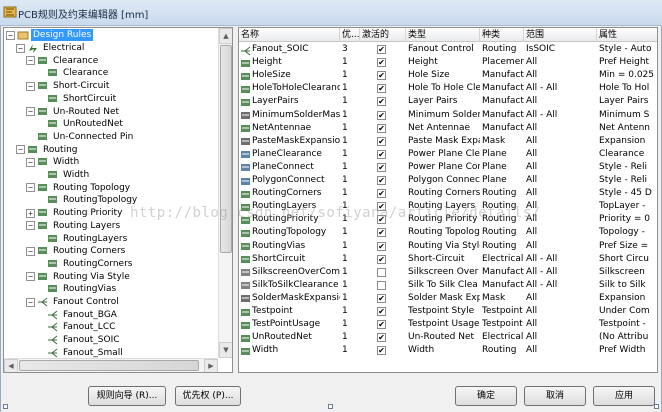 The height and width of the screenshot is (412, 662). What do you see at coordinates (79, 276) in the screenshot?
I see `tree-item: − Routing Via Style` at bounding box center [79, 276].